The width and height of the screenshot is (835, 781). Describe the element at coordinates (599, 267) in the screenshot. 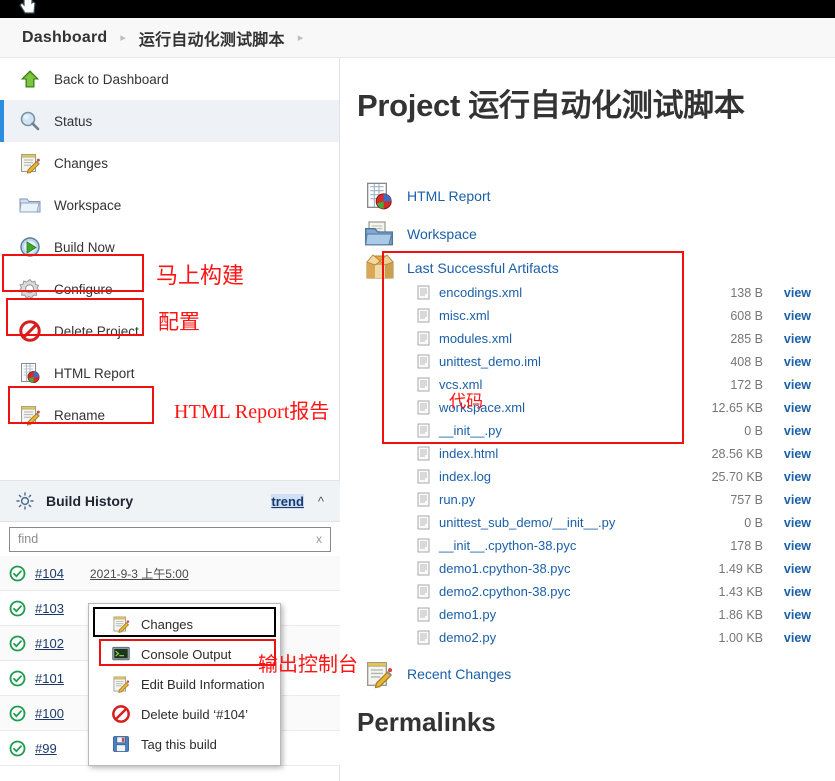

I see `artifacts-heading-row: Last Successful Artifacts` at that location.